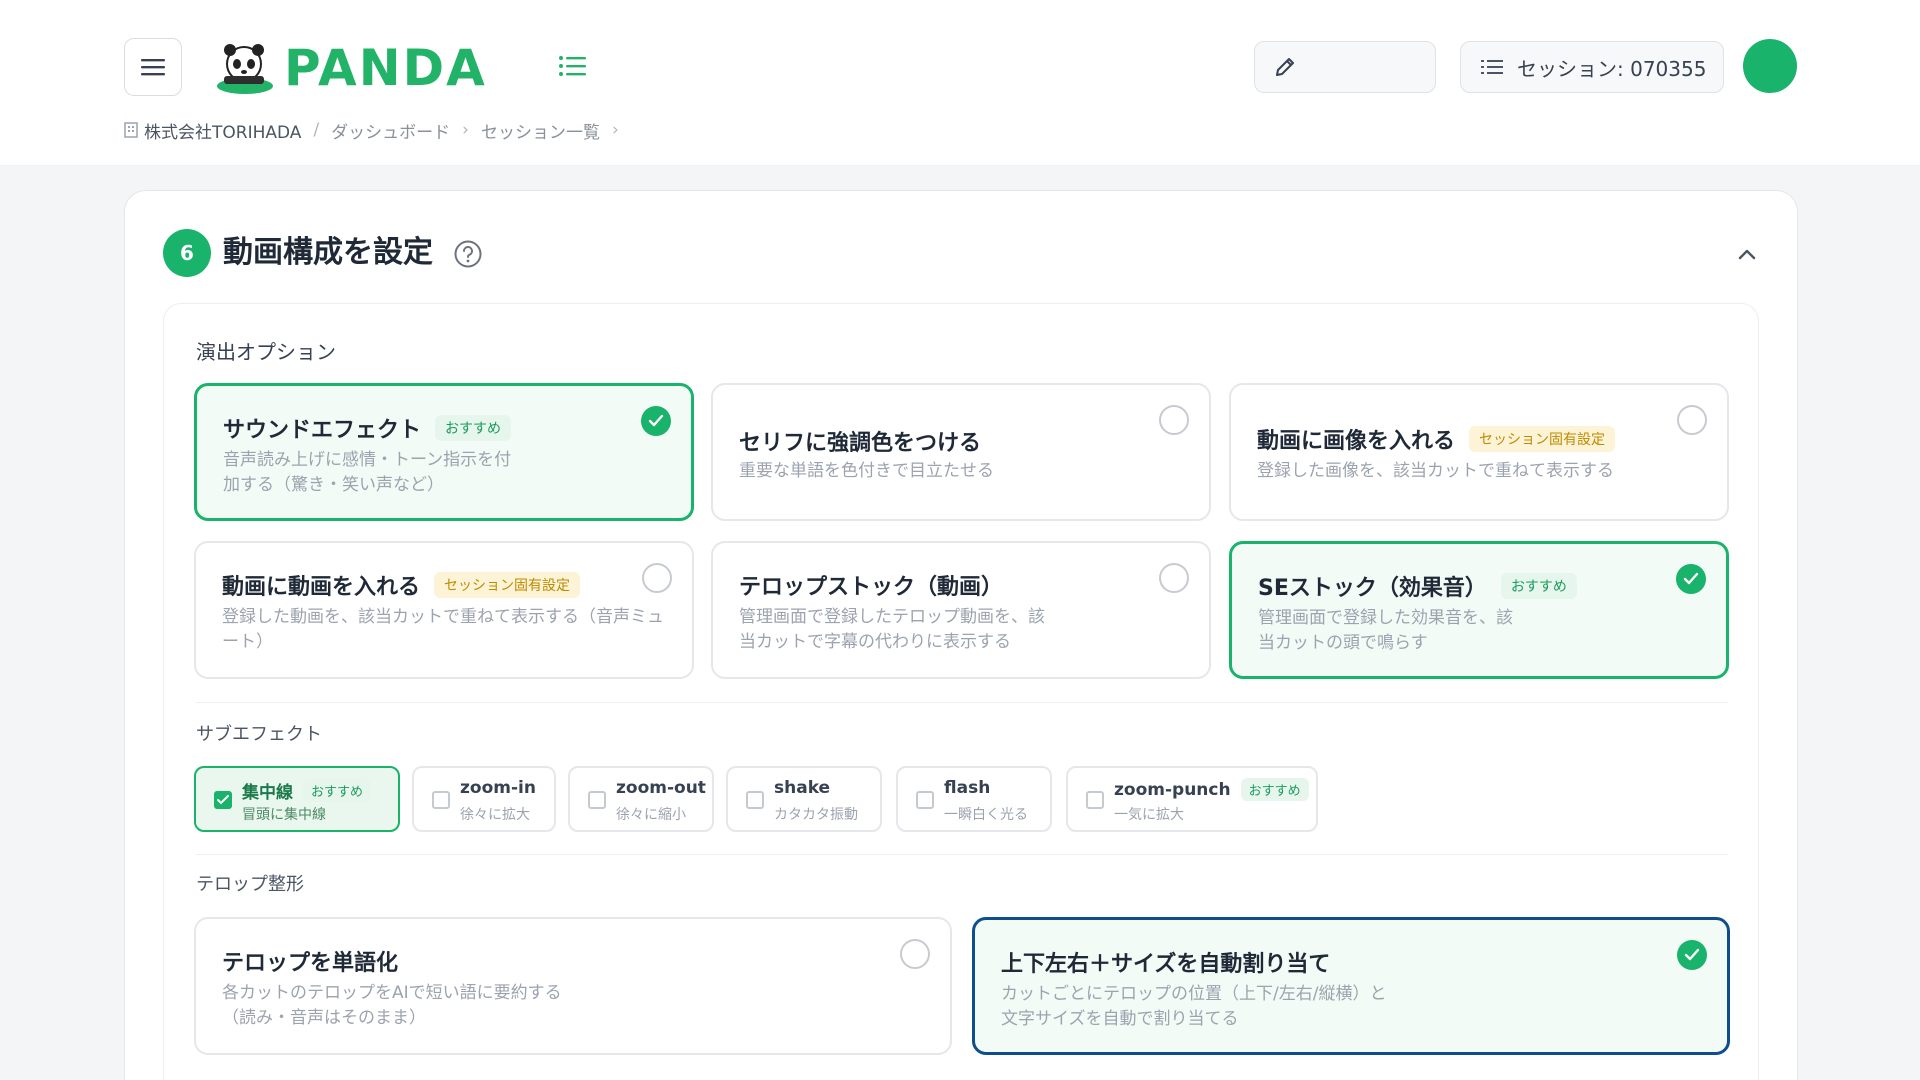 The height and width of the screenshot is (1080, 1920). What do you see at coordinates (651, 815) in the screenshot?
I see `chip-subtitle: 徐々に縮小` at bounding box center [651, 815].